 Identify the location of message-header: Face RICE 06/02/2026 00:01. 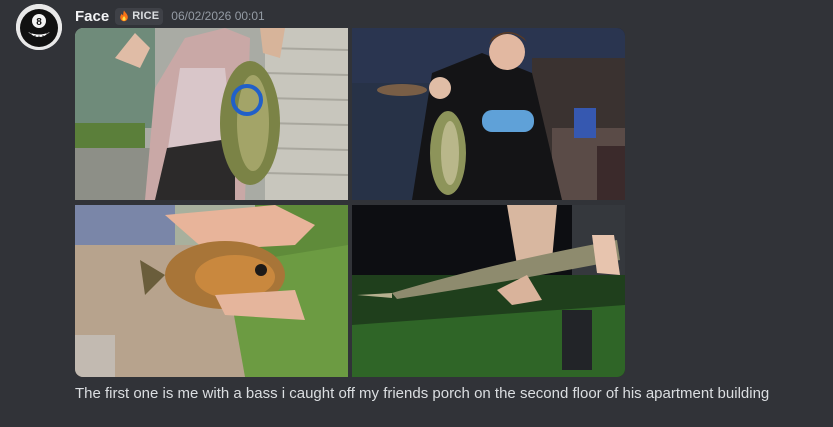
(170, 16).